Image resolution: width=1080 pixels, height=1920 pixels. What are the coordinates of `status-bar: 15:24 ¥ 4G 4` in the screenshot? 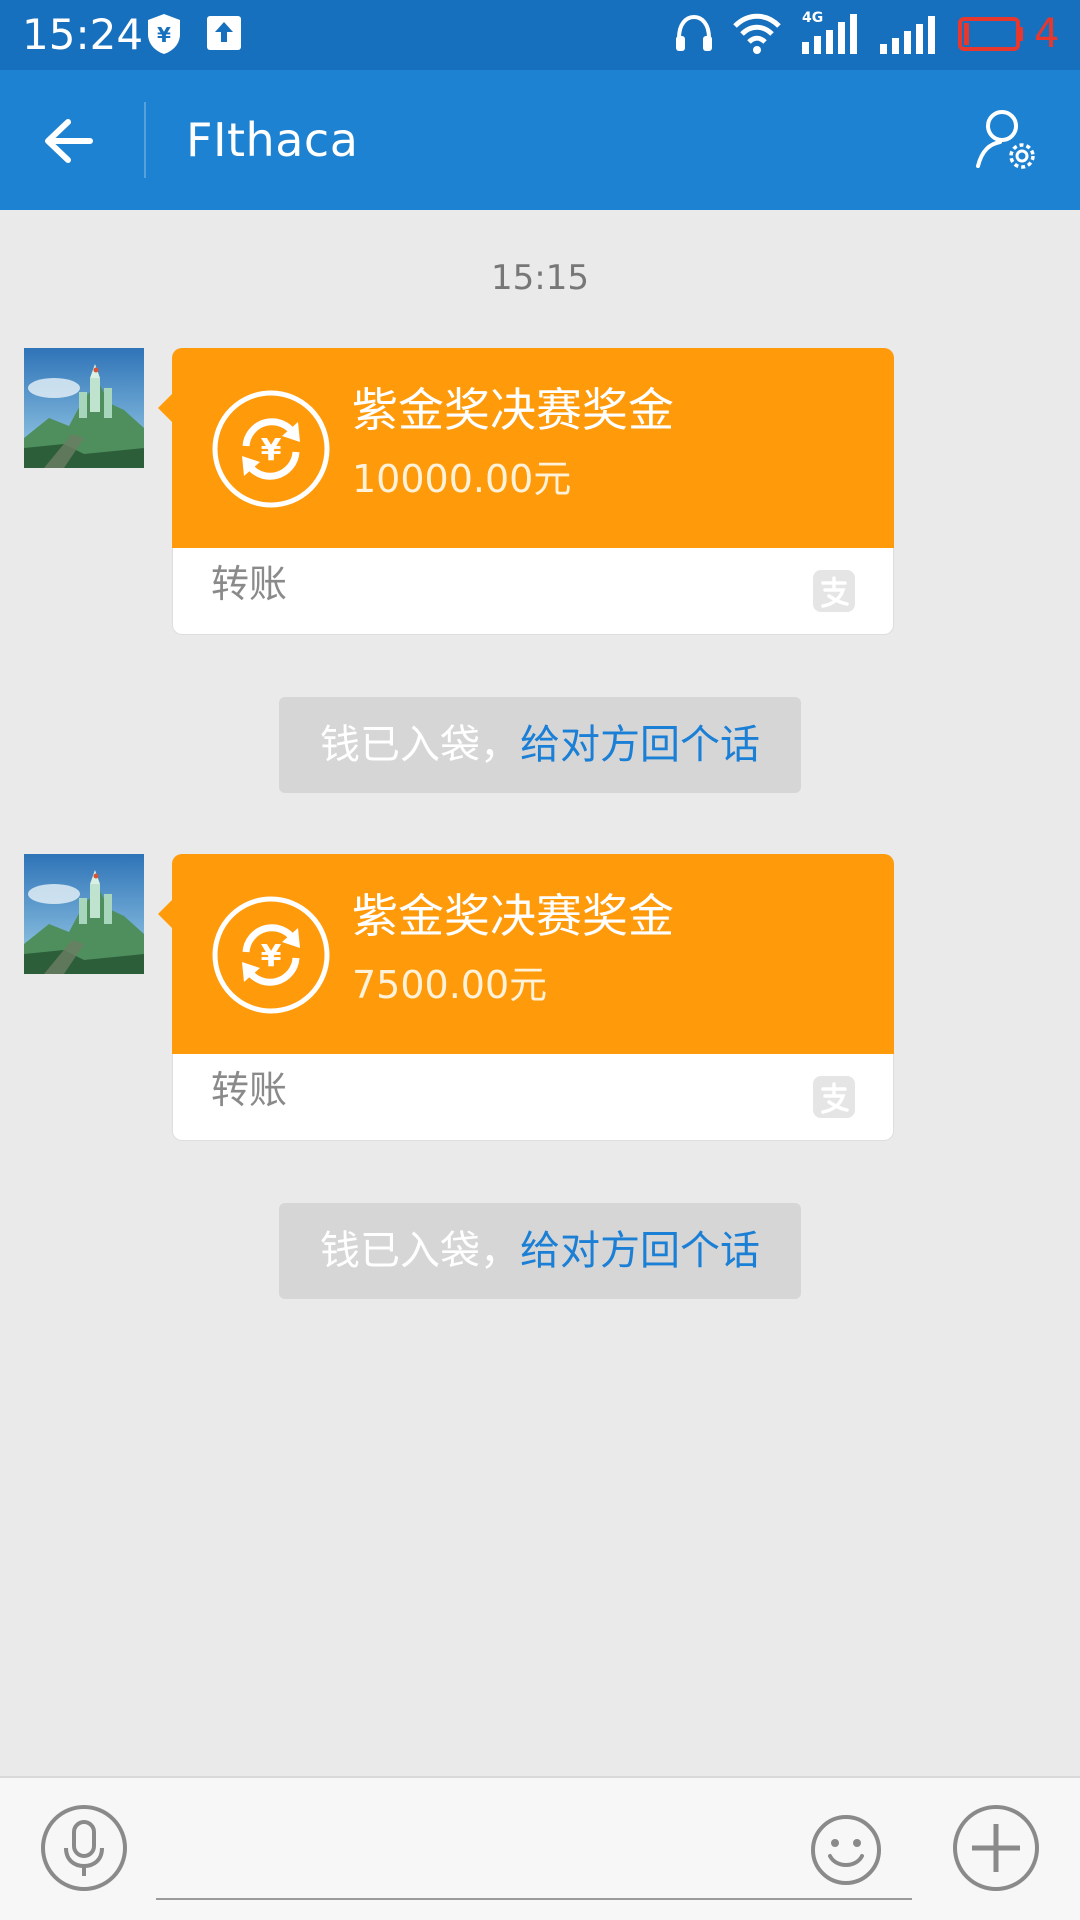 It's located at (540, 35).